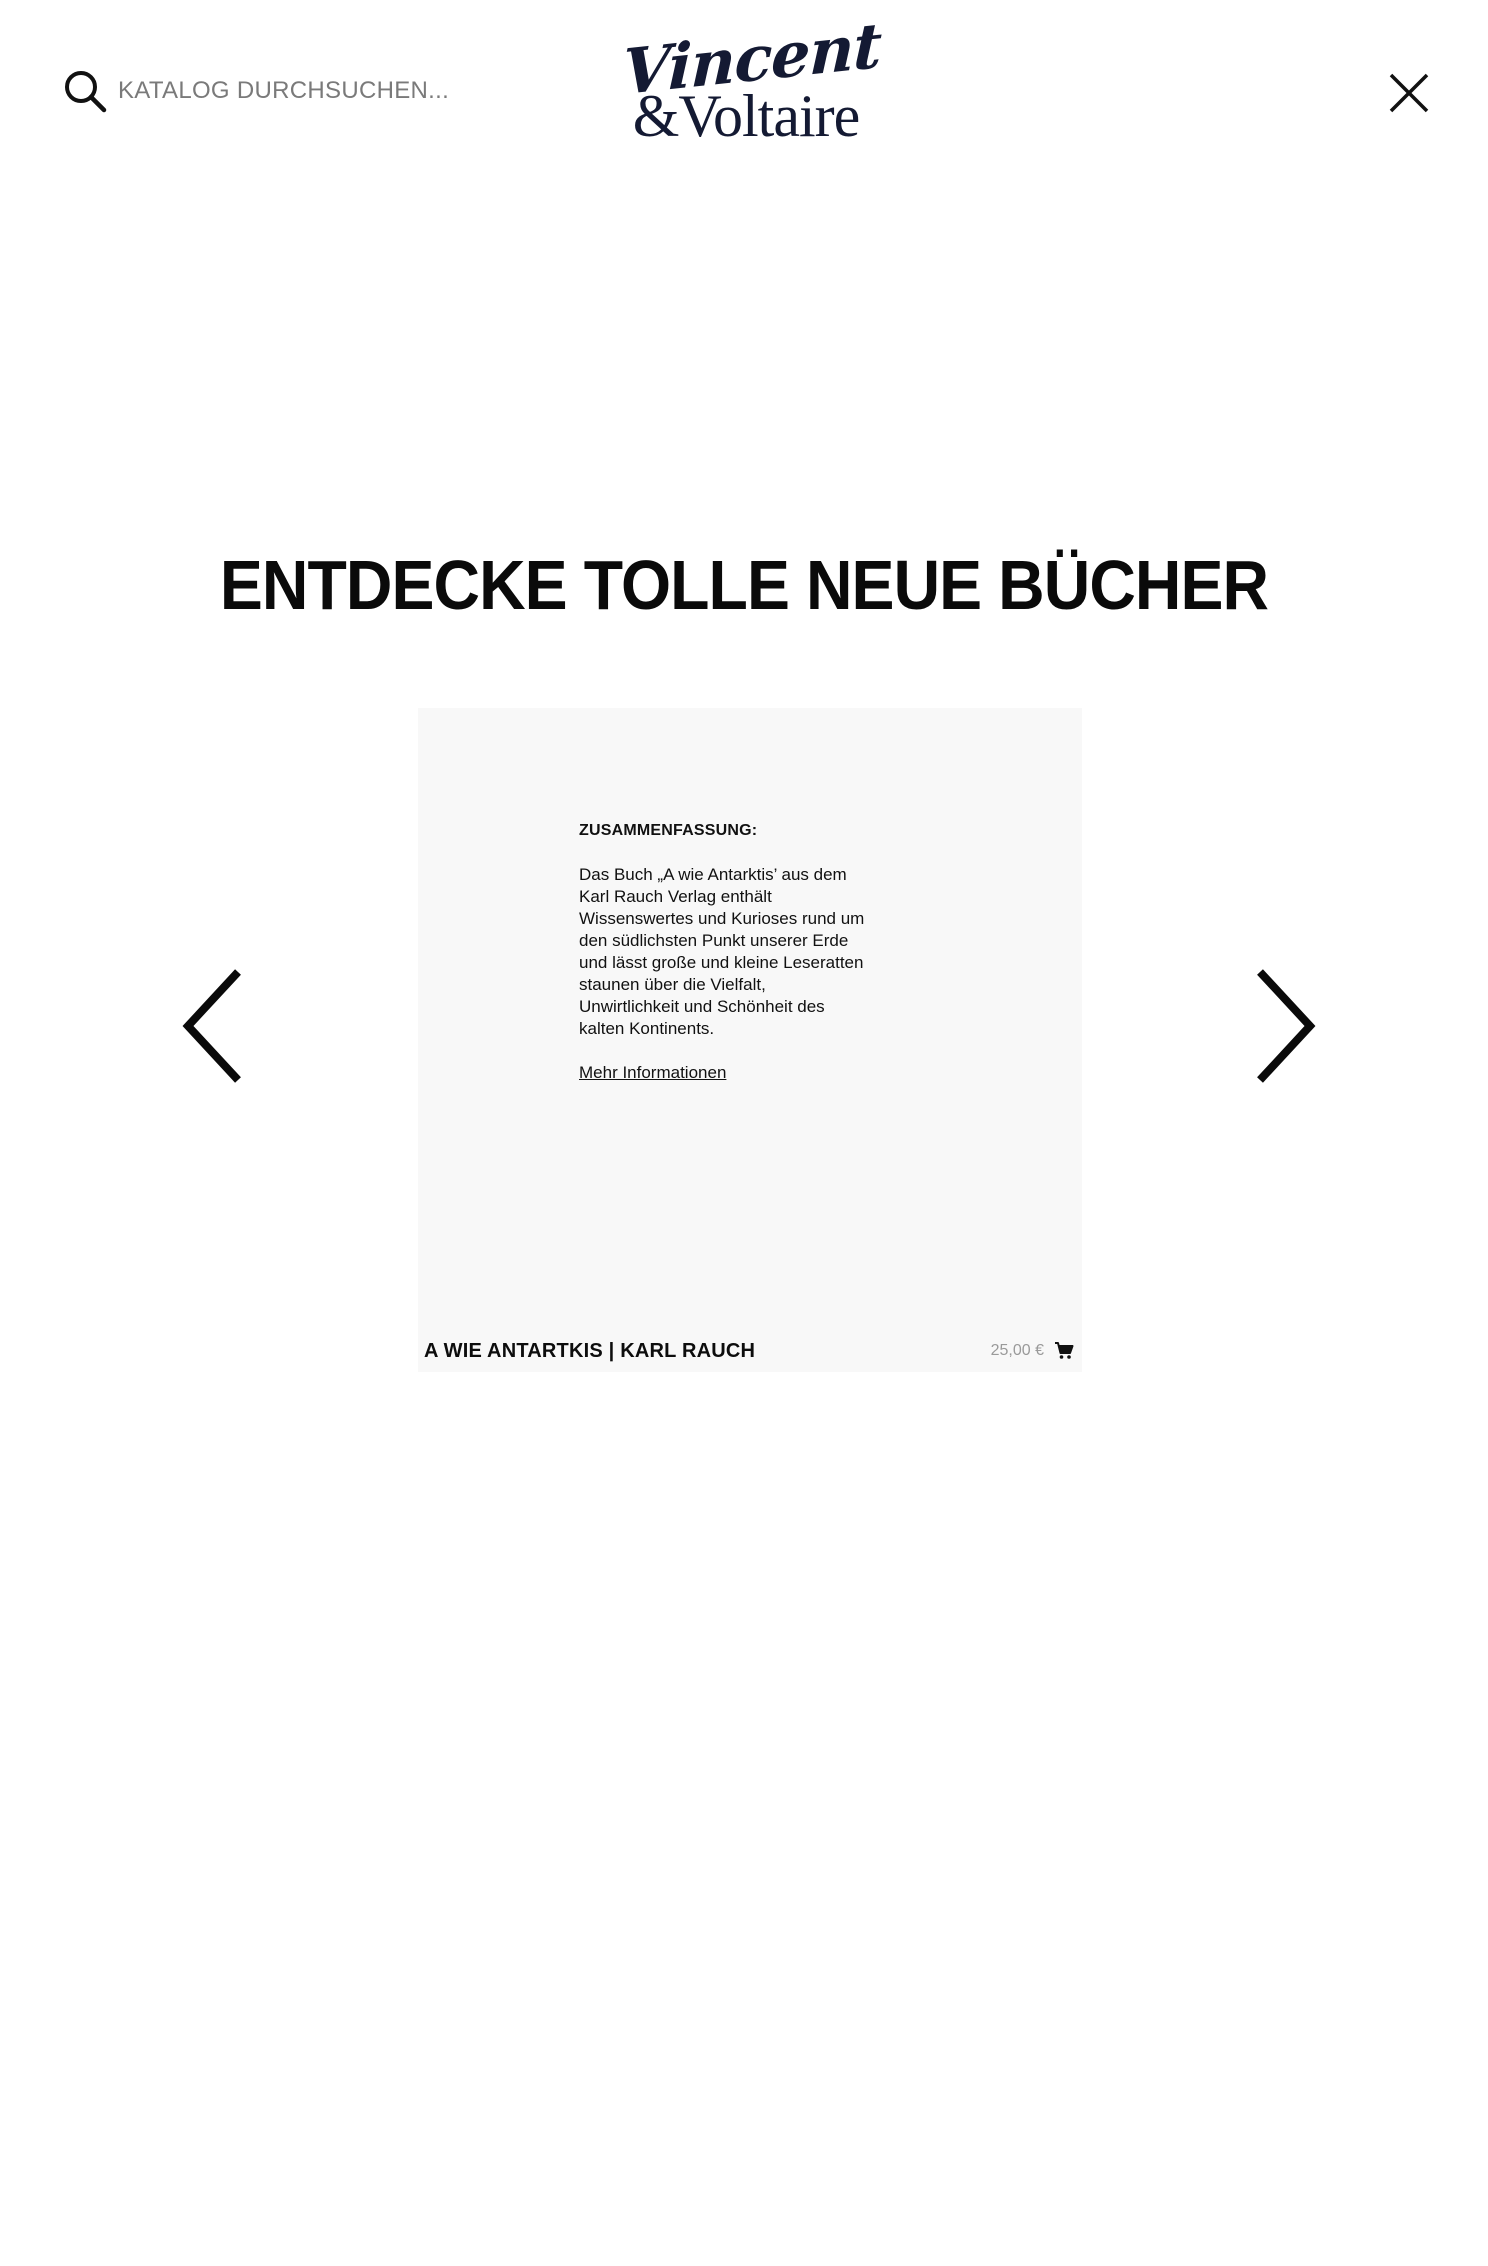 The width and height of the screenshot is (1488, 2266). I want to click on cart-icon, so click(1064, 1351).